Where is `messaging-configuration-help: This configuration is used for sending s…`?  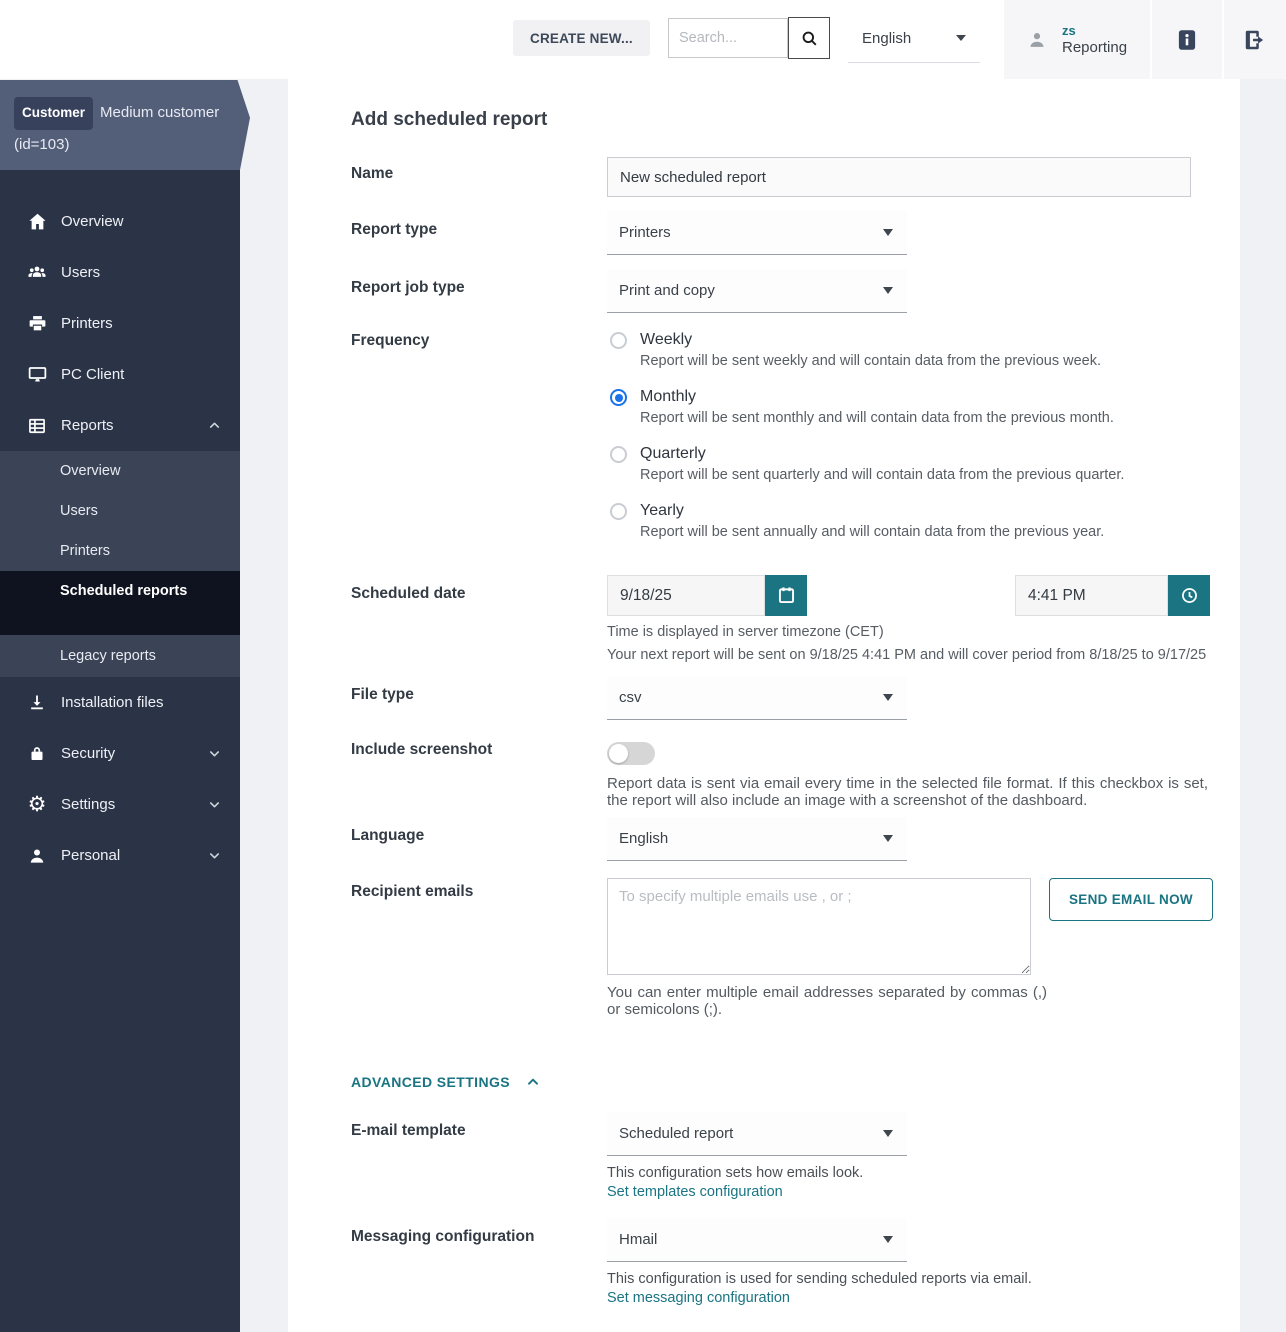 messaging-configuration-help: This configuration is used for sending s… is located at coordinates (819, 1279).